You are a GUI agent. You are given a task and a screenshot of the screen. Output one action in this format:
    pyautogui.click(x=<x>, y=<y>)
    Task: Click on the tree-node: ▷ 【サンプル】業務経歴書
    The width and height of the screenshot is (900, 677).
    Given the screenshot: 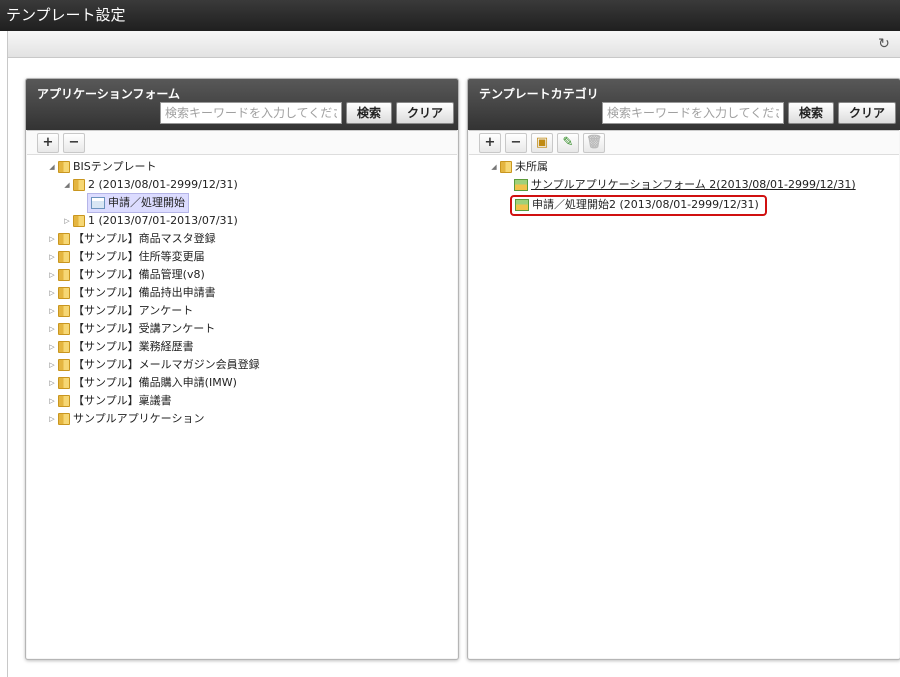 What is the action you would take?
    pyautogui.click(x=242, y=347)
    